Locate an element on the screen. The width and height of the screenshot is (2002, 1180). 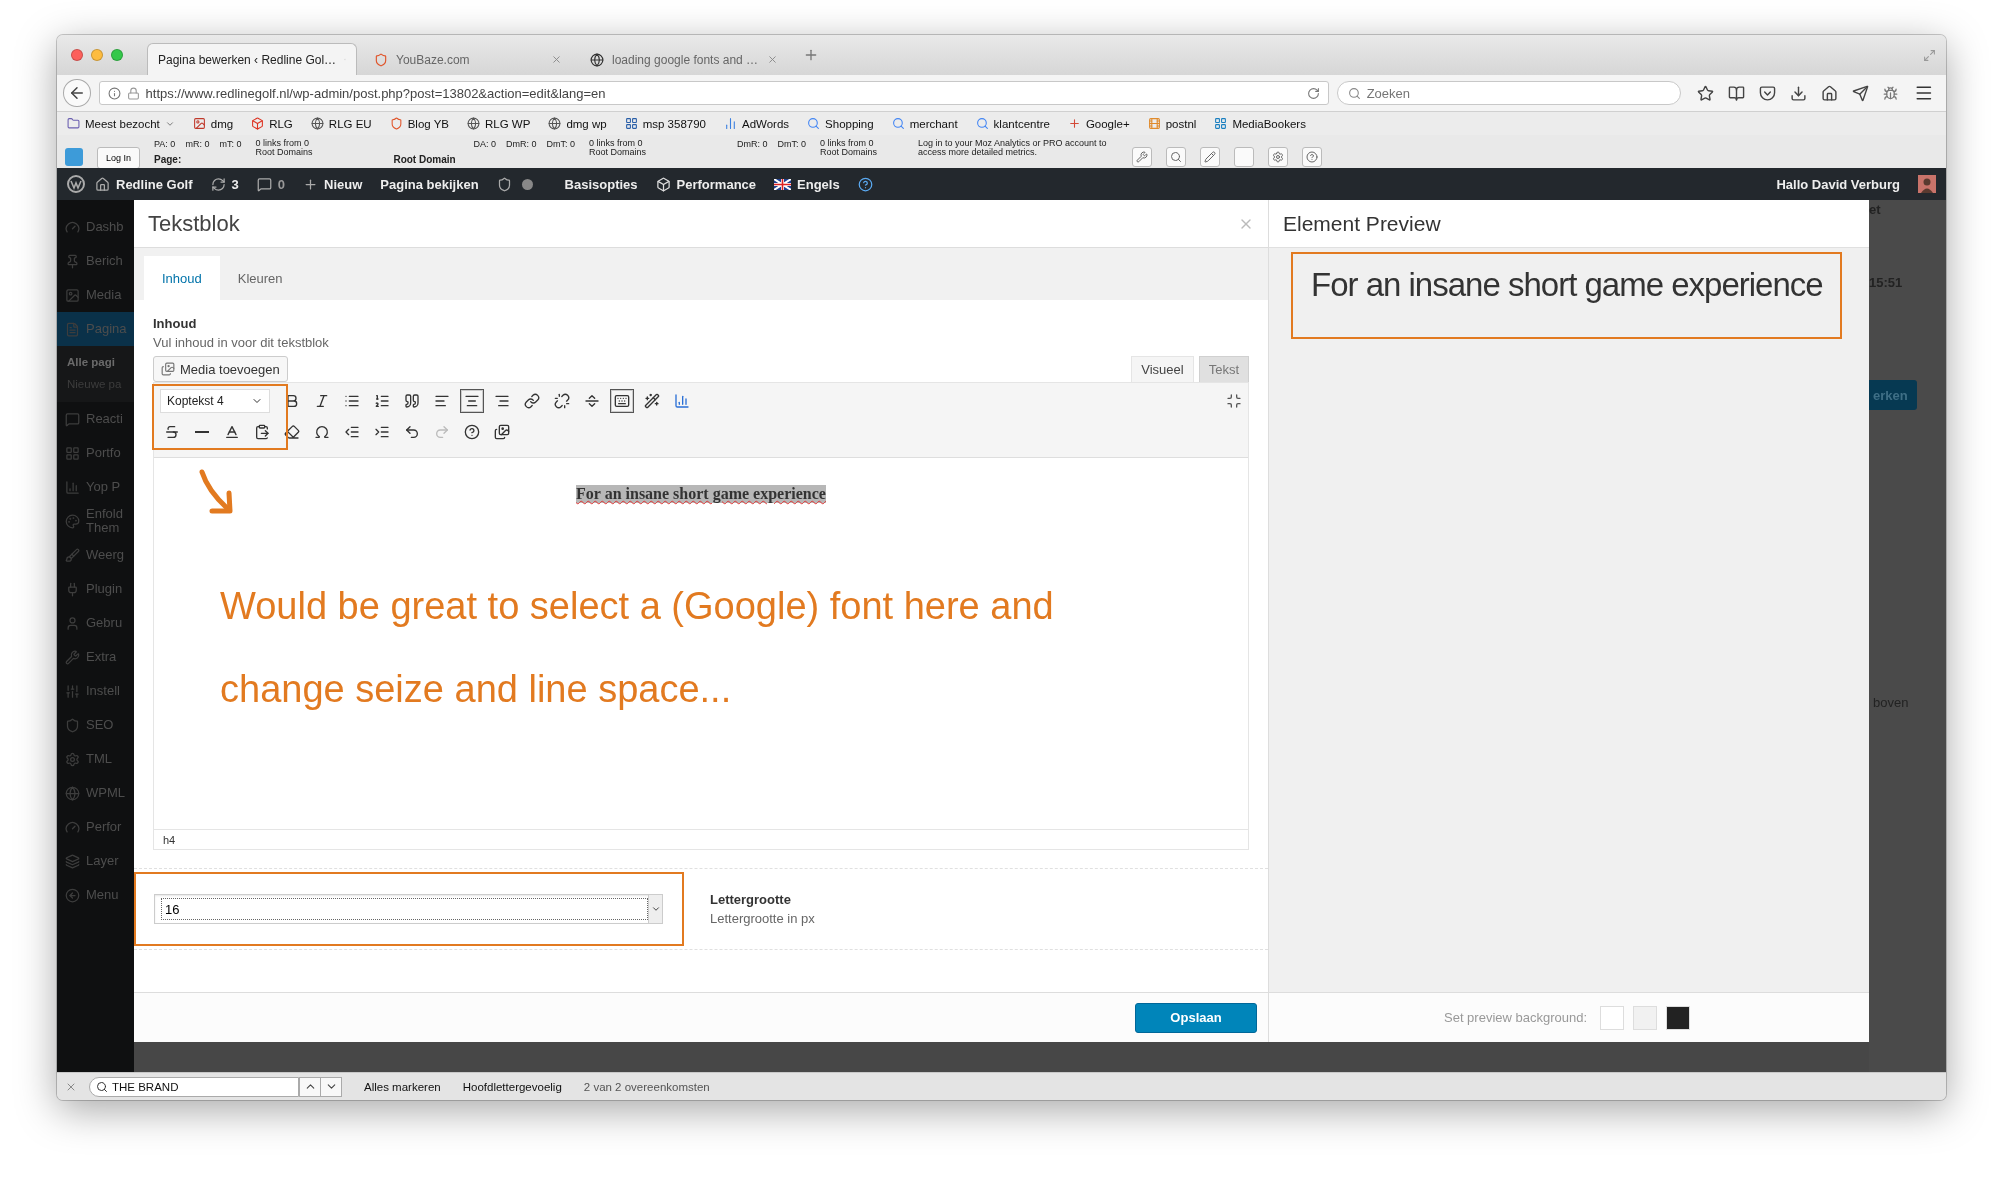
field-help: Vul inhoud in voor dit tekstblok is located at coordinates (241, 342).